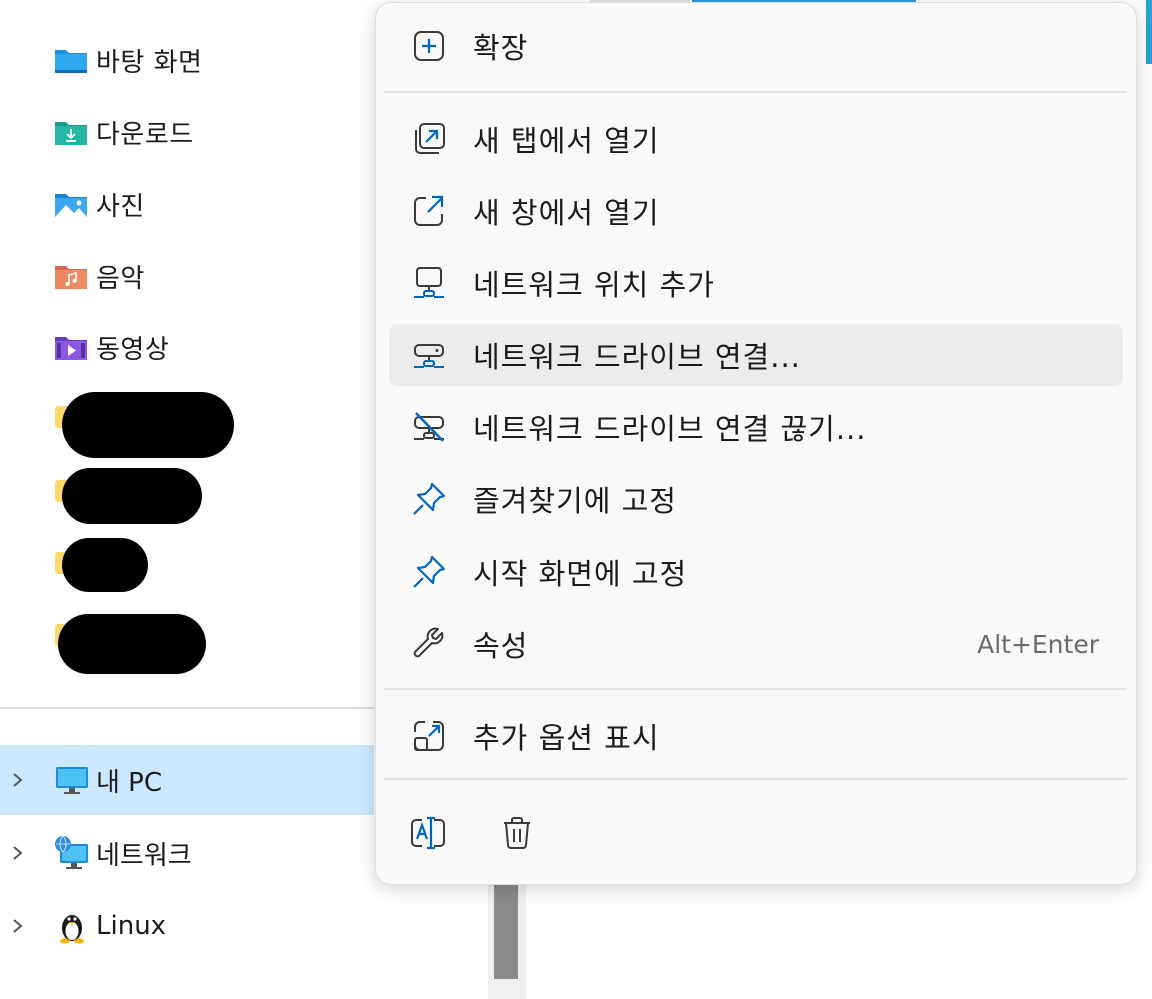  Describe the element at coordinates (187, 708) in the screenshot. I see `nav-divider` at that location.